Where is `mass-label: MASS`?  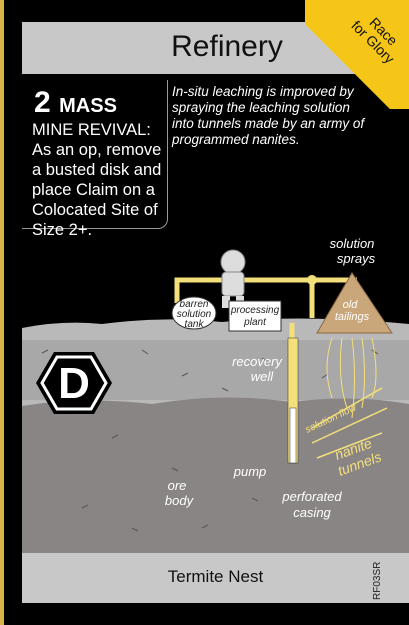
mass-label: MASS is located at coordinates (88, 106).